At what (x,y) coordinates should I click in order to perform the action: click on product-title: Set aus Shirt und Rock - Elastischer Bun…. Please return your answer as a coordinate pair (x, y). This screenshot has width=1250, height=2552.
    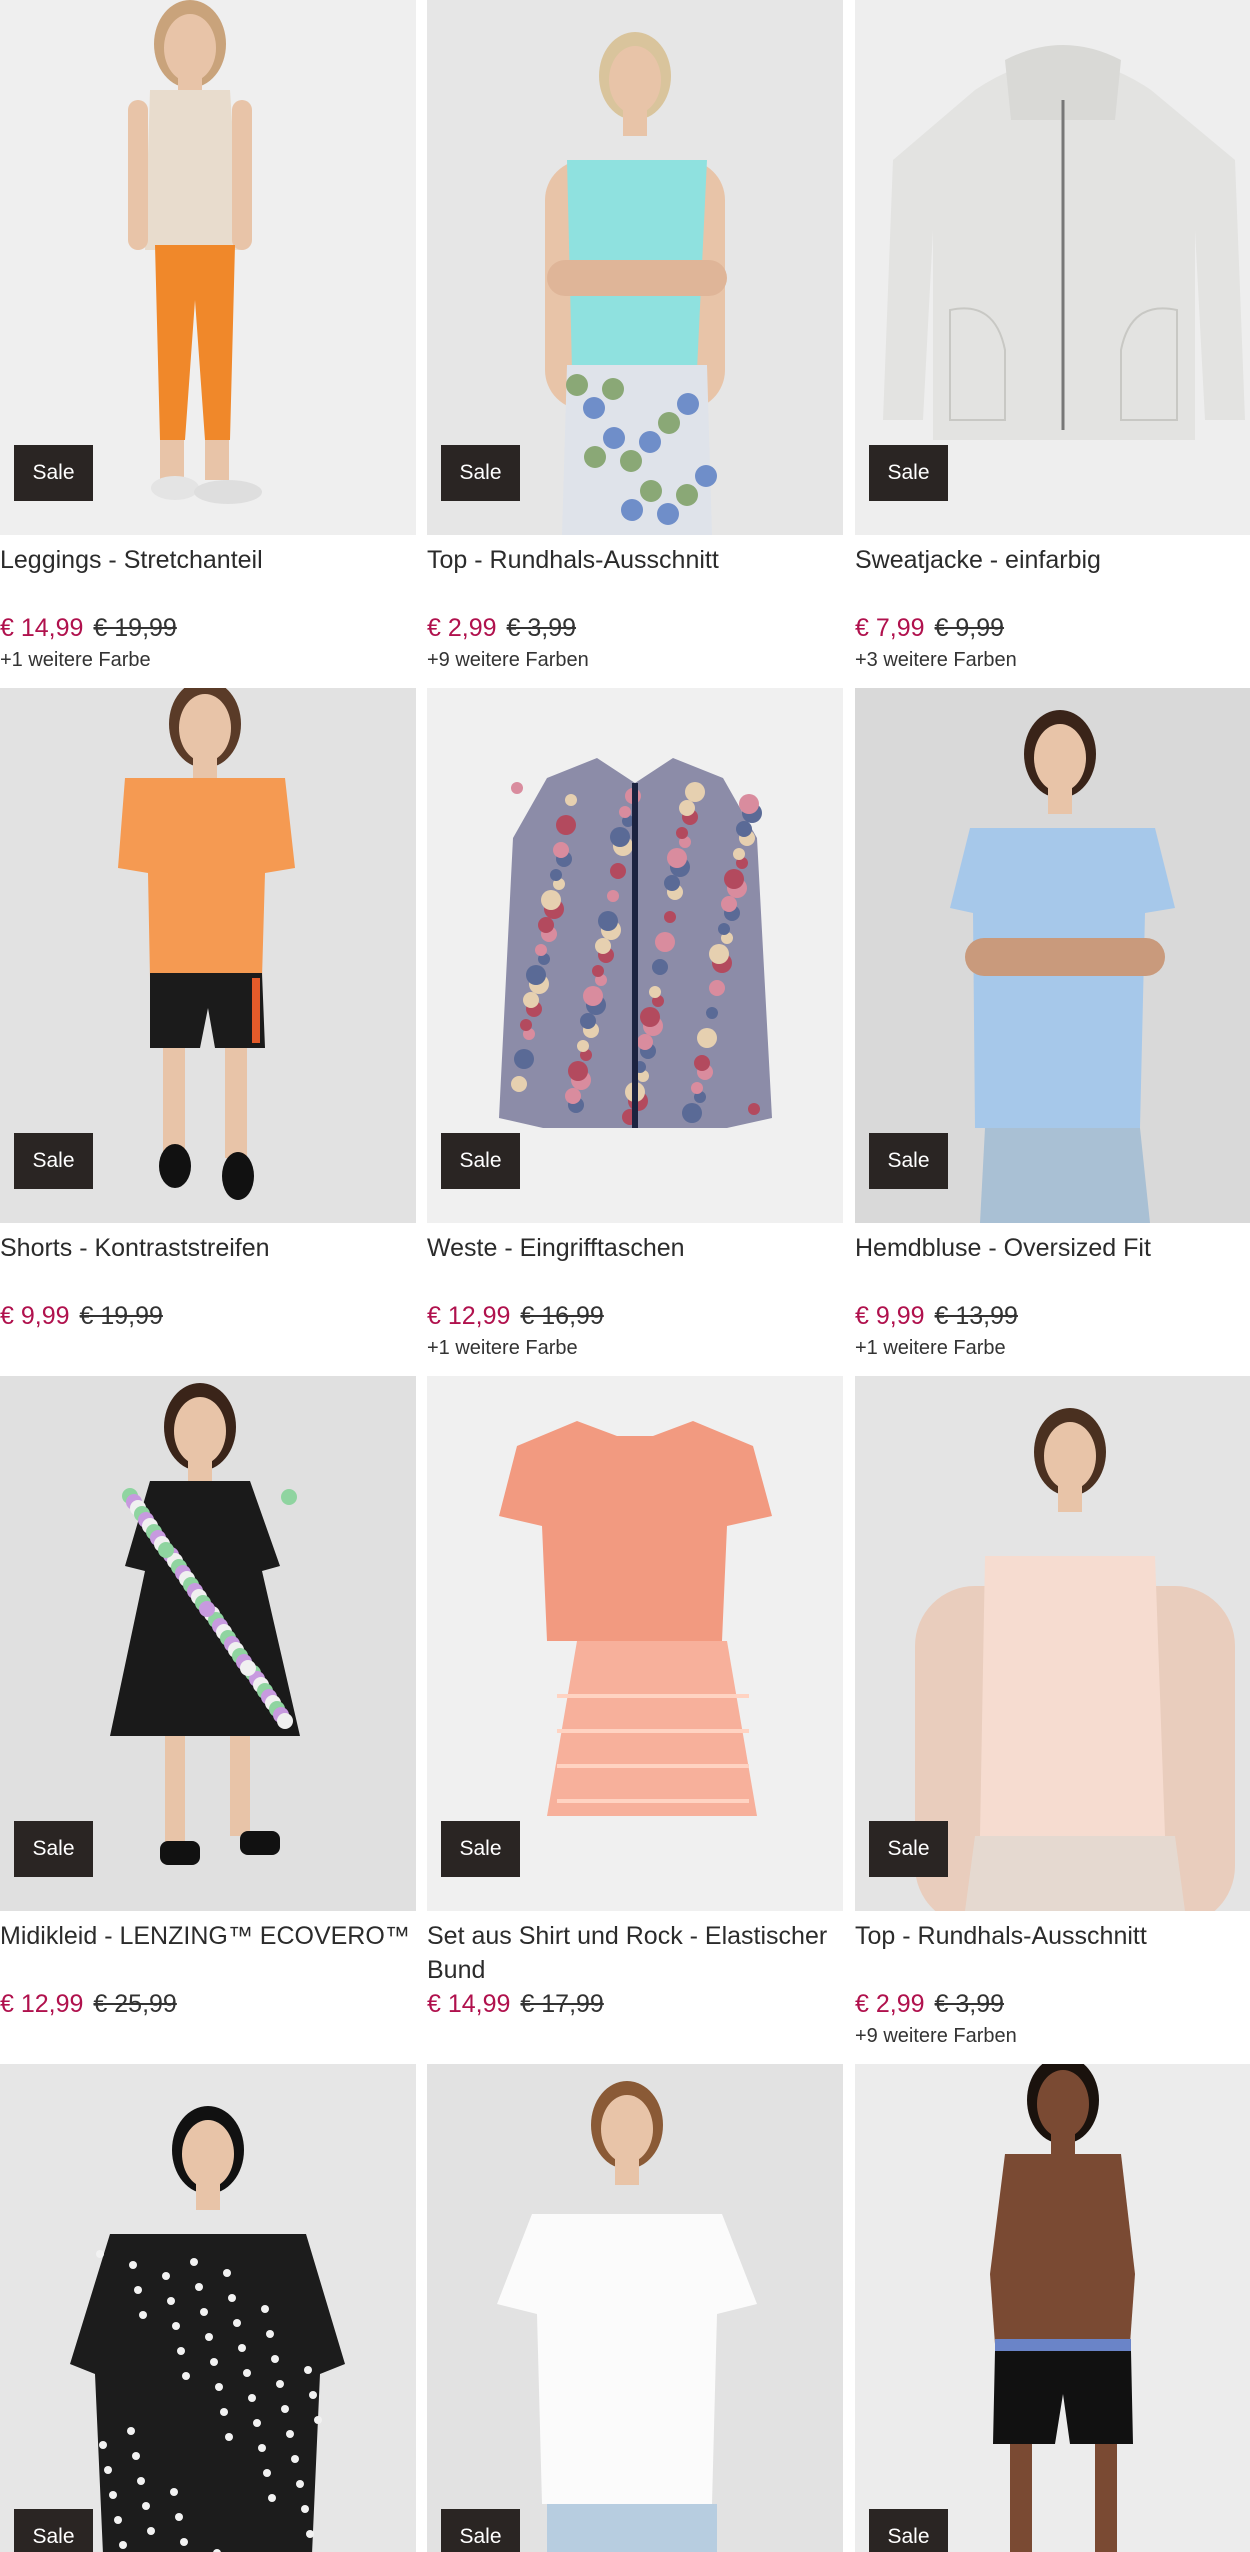
    Looking at the image, I should click on (635, 1953).